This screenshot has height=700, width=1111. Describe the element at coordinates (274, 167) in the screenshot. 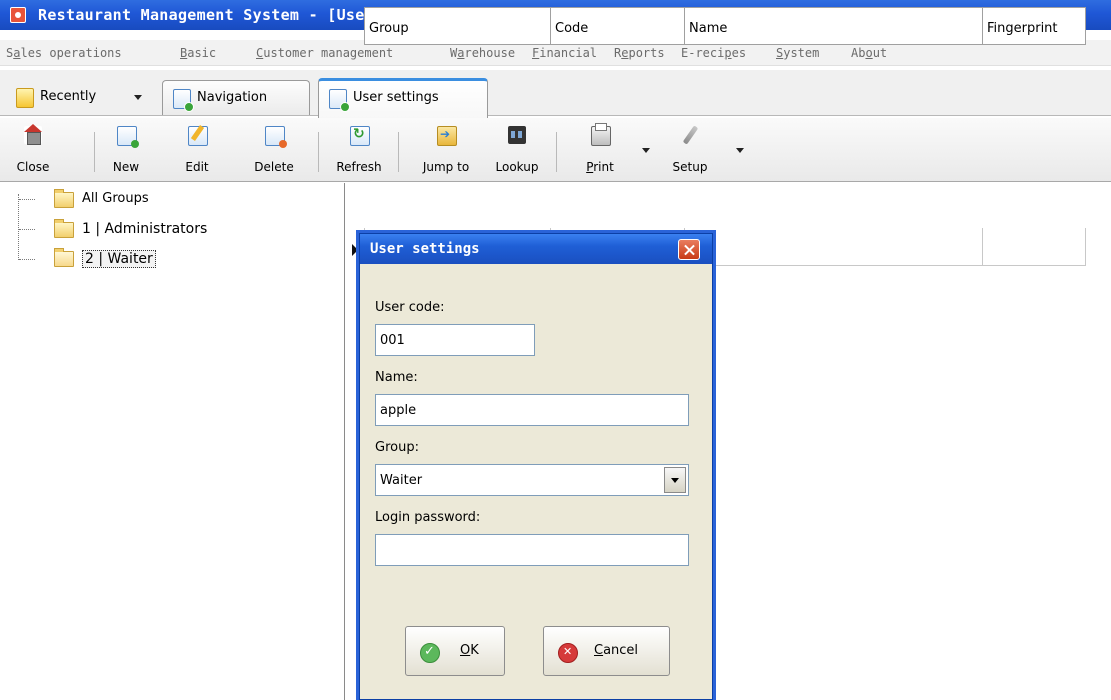

I see `button-label: Delete` at that location.